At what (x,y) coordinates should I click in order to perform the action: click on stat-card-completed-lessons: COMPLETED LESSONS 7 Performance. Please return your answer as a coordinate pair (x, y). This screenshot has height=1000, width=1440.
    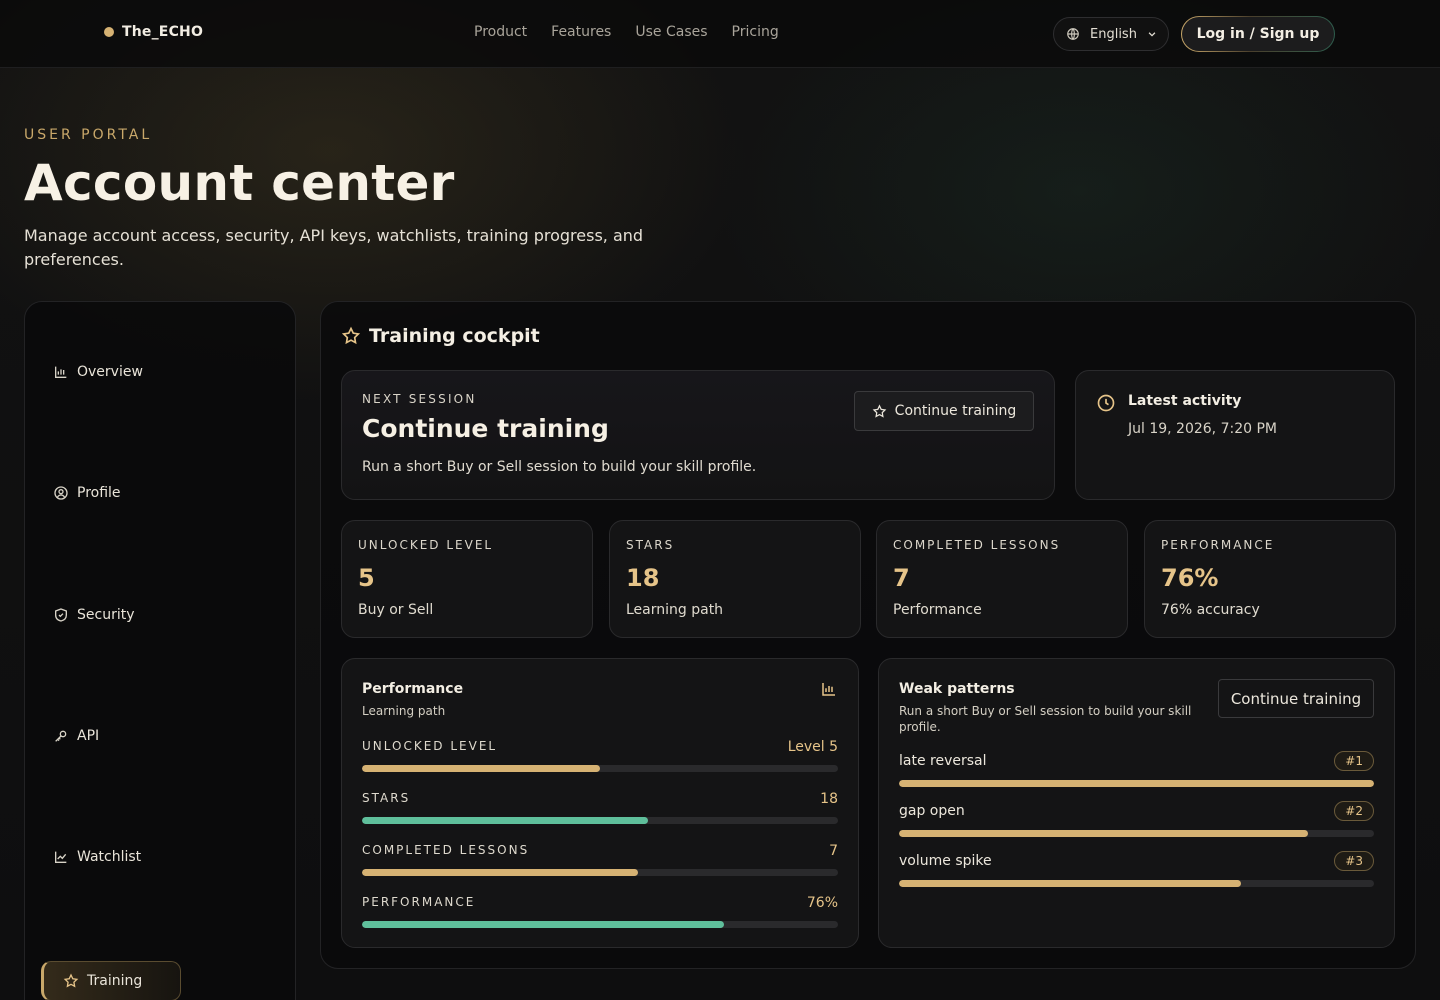
    Looking at the image, I should click on (1002, 579).